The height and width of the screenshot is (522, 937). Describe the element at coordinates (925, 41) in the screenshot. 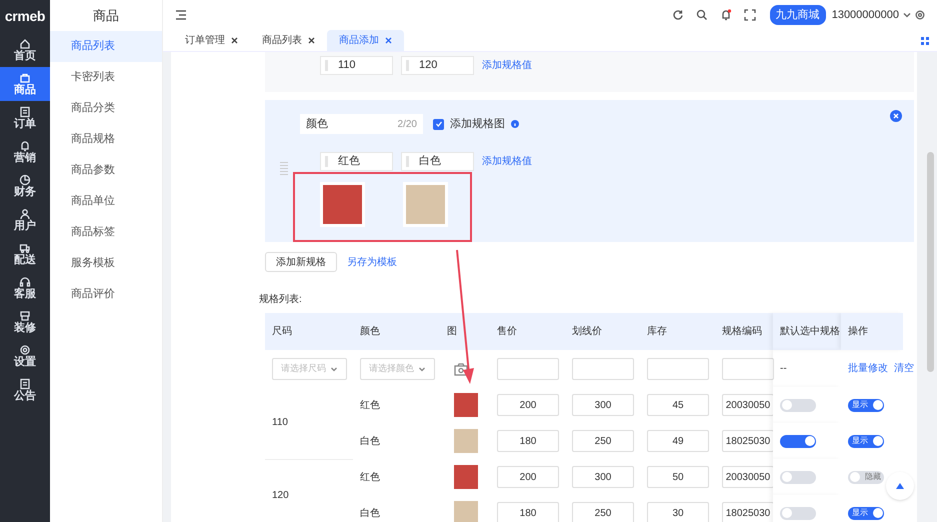

I see `grid-icon` at that location.